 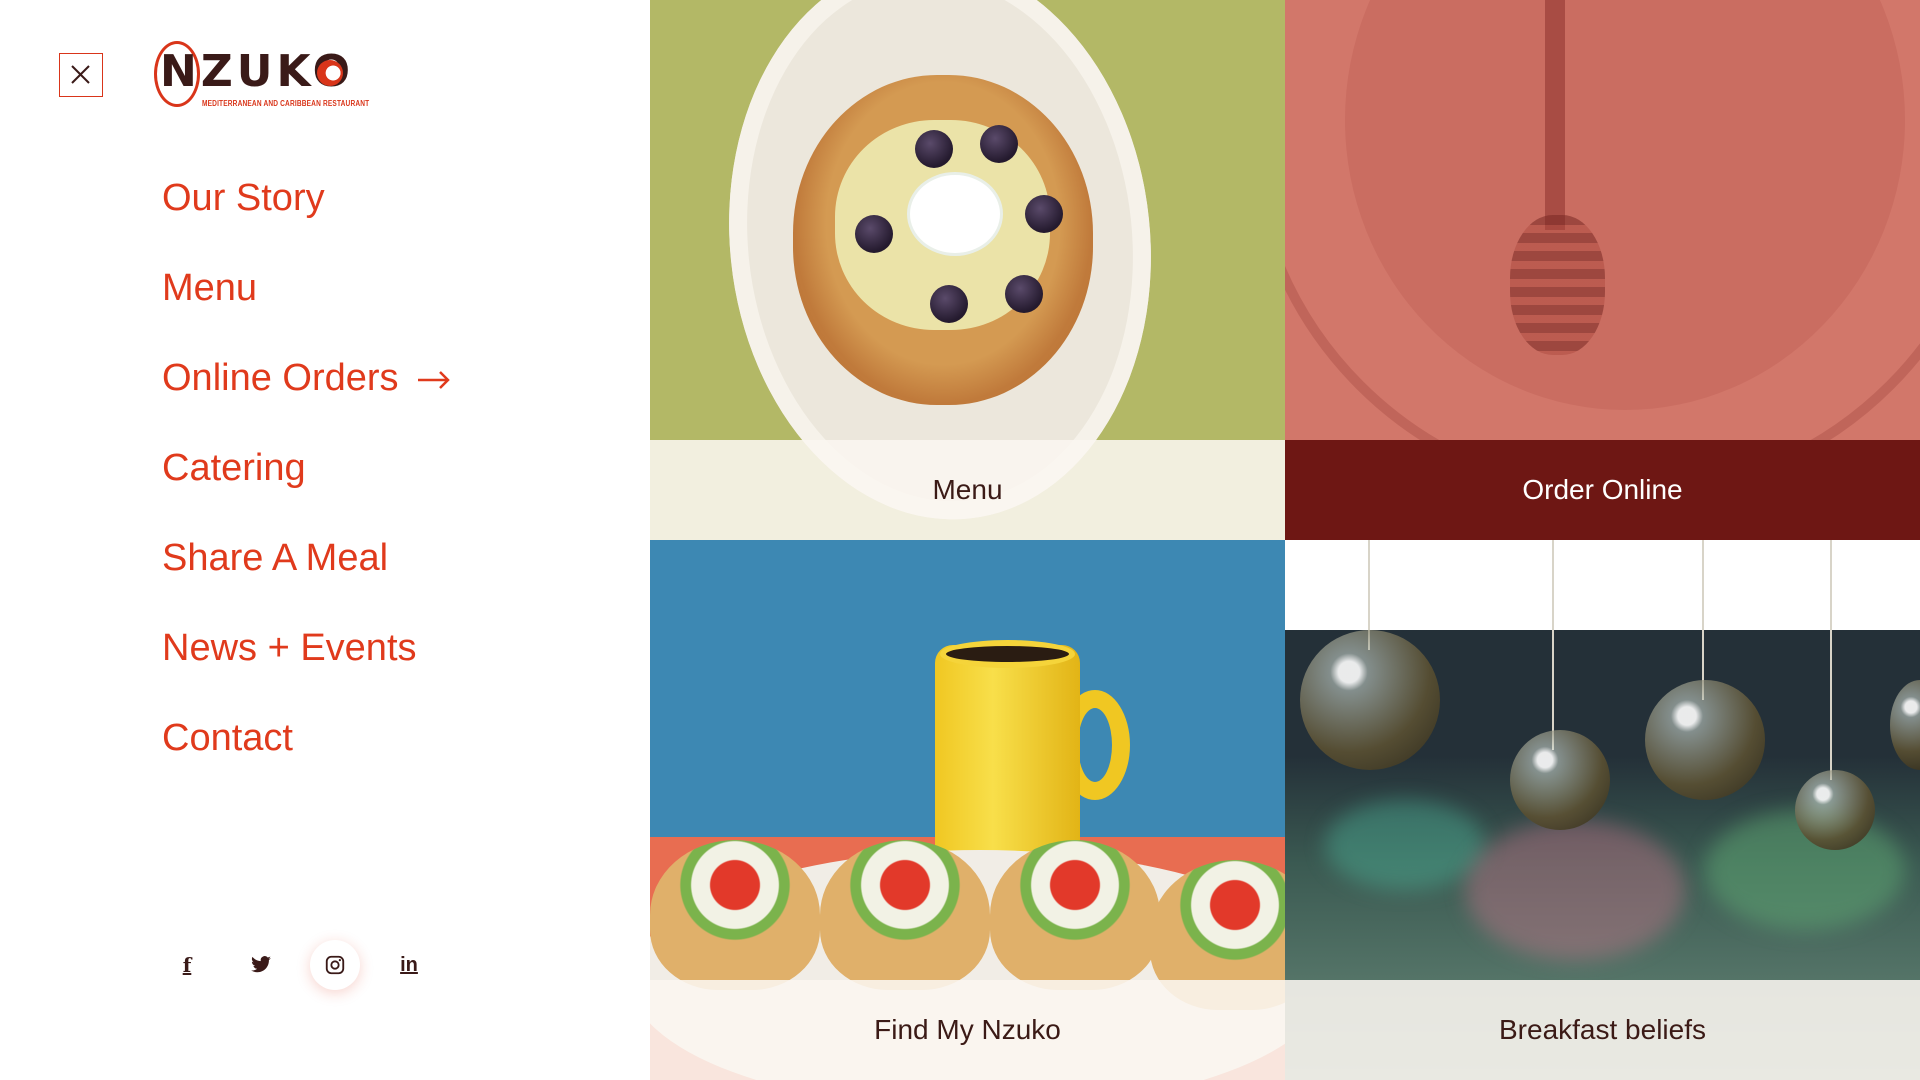 I want to click on twitter-link, so click(x=261, y=965).